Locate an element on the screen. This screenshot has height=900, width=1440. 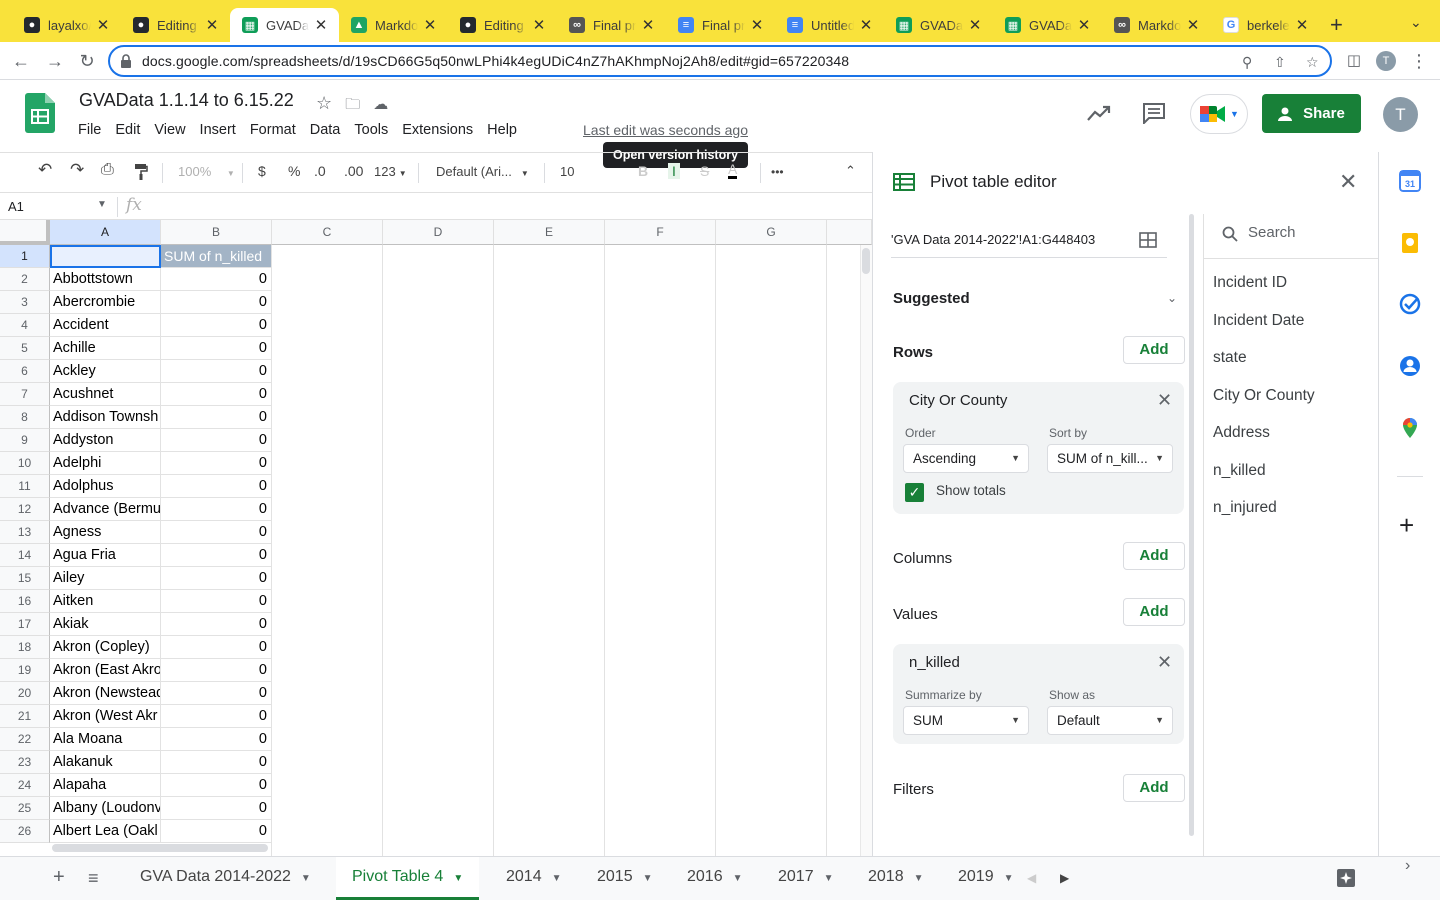
row-header: 12 is located at coordinates (25, 509).